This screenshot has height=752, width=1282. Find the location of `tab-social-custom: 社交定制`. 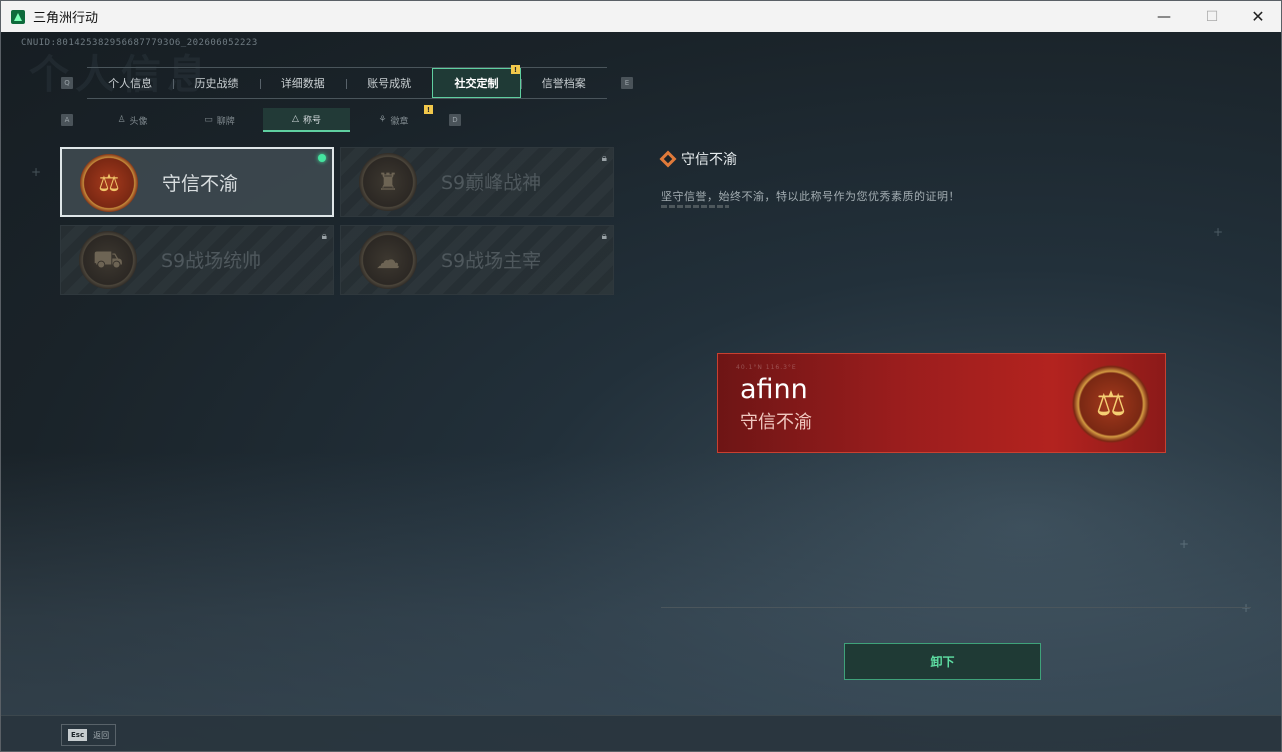

tab-social-custom: 社交定制 is located at coordinates (476, 83).